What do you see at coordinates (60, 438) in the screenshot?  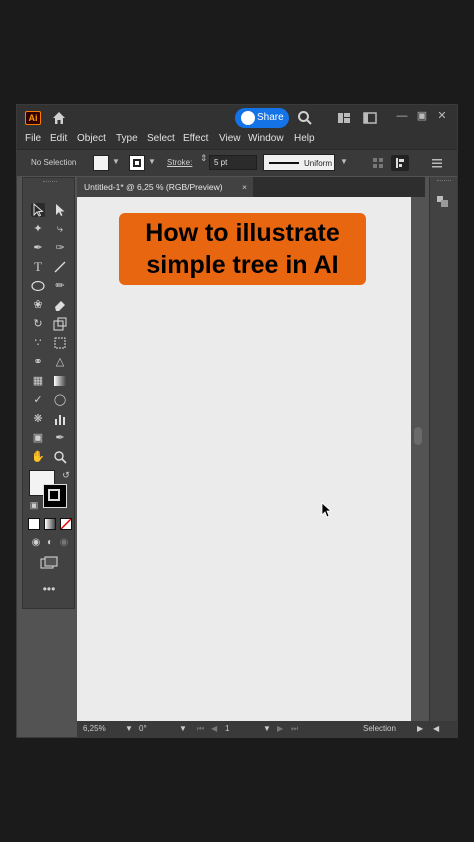 I see `slice-tool-icon: ✒` at bounding box center [60, 438].